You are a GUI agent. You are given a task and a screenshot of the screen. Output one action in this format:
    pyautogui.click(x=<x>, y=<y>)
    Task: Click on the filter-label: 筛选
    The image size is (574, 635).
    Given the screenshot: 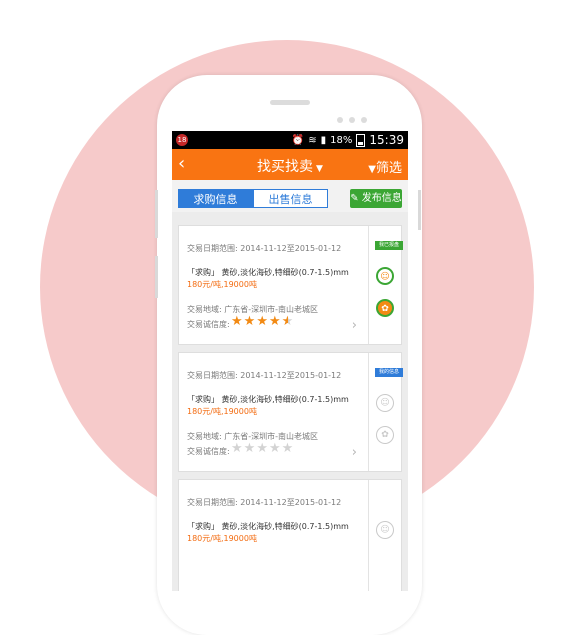 What is the action you would take?
    pyautogui.click(x=388, y=168)
    